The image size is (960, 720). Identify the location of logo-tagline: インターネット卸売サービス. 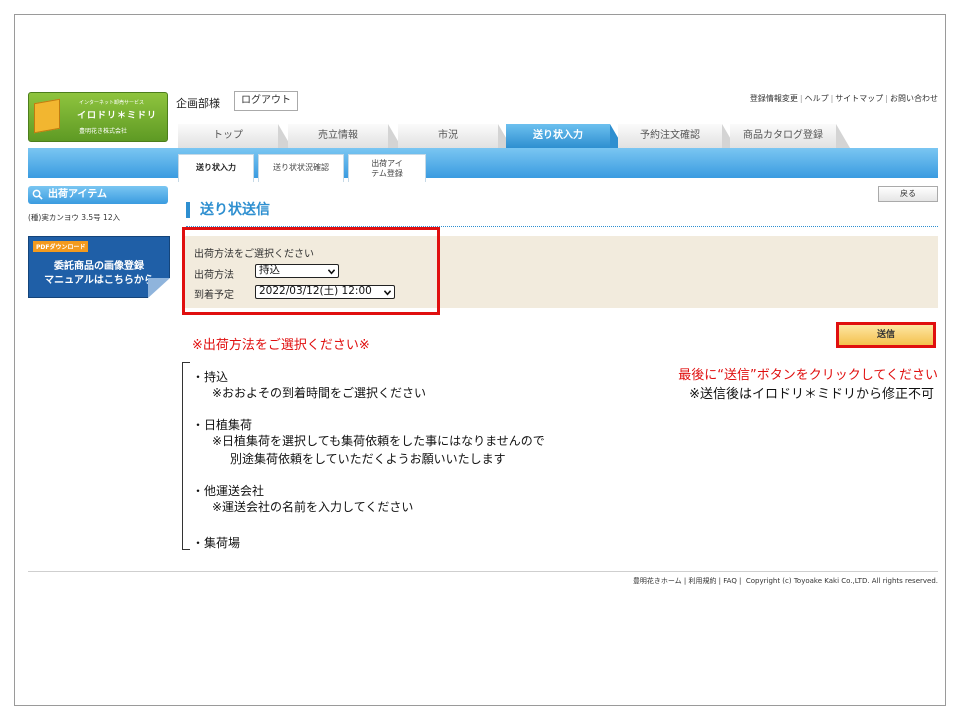
(112, 103).